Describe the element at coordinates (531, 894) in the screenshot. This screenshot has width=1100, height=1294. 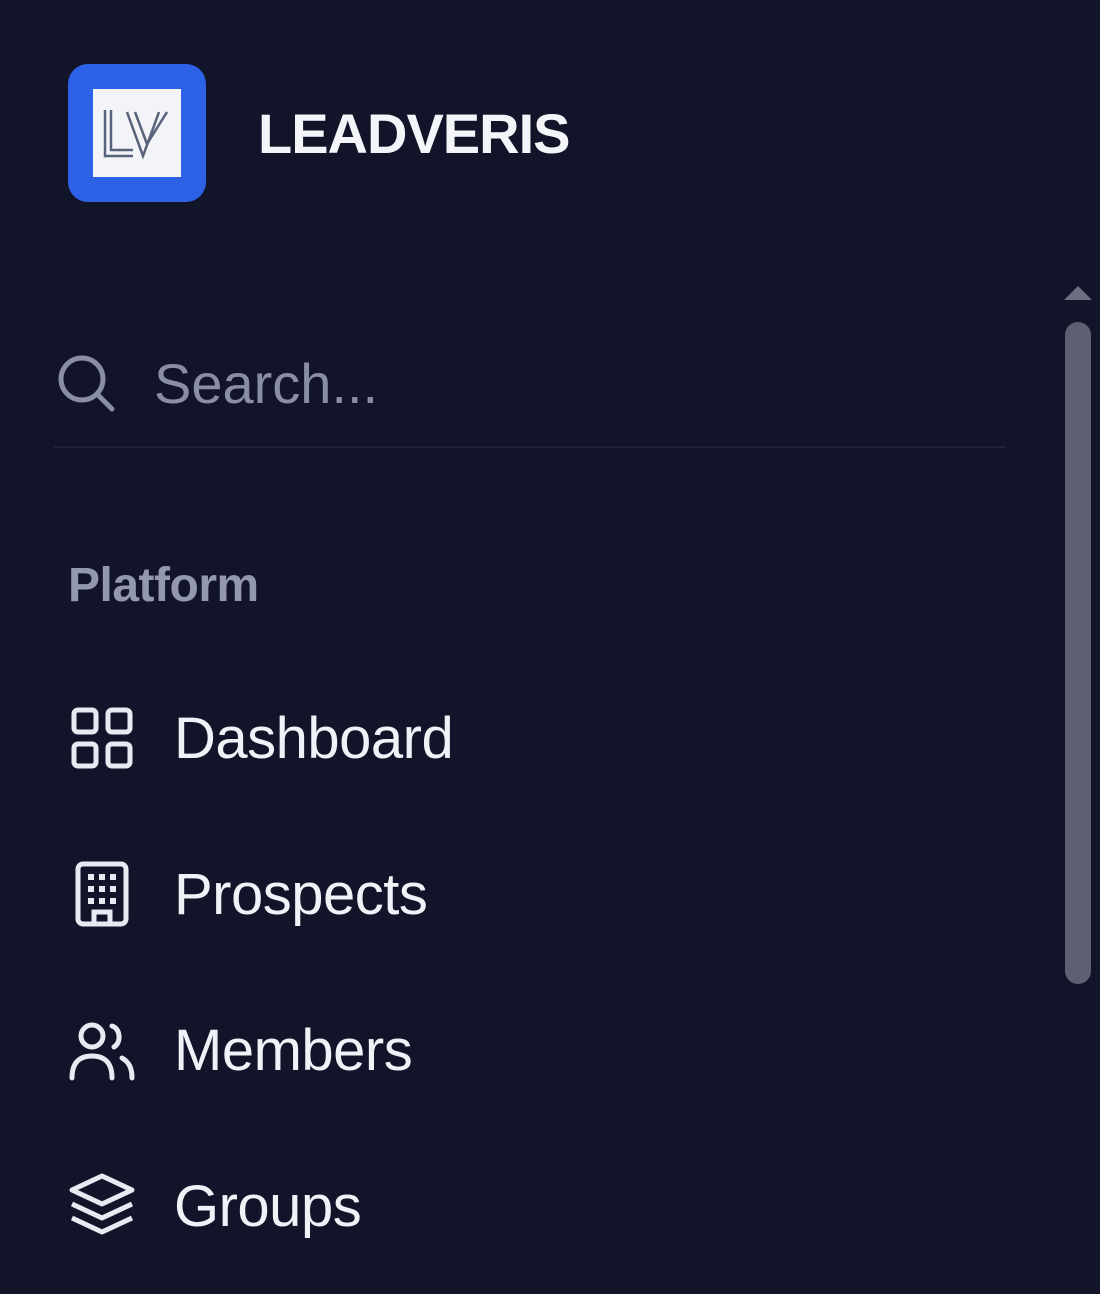
I see `sidebar-item-prospects: Prospects` at that location.